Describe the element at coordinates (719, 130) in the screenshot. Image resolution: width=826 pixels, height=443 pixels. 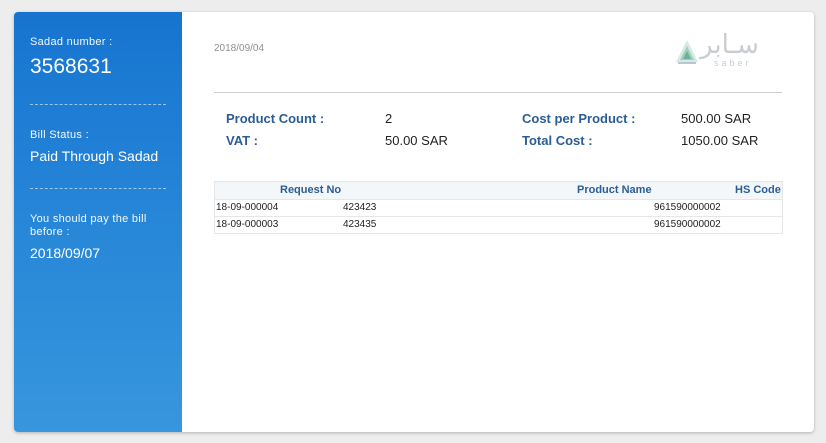
I see `summary-values-right: 500.00 SAR 1050.00 SAR` at that location.